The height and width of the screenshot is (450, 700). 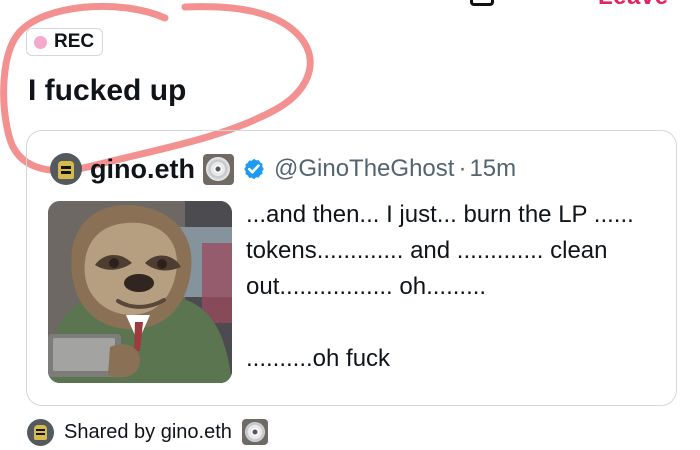 I want to click on sloth-character-image, so click(x=140, y=292).